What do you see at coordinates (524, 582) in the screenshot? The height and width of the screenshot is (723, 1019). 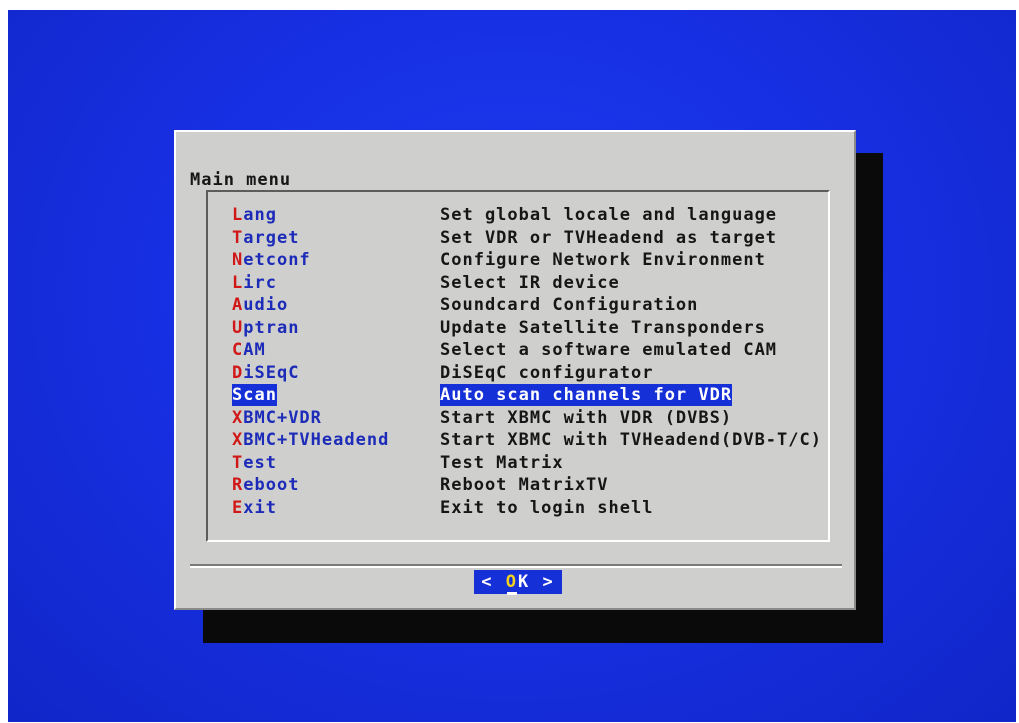 I see `ok-label-rest: K` at bounding box center [524, 582].